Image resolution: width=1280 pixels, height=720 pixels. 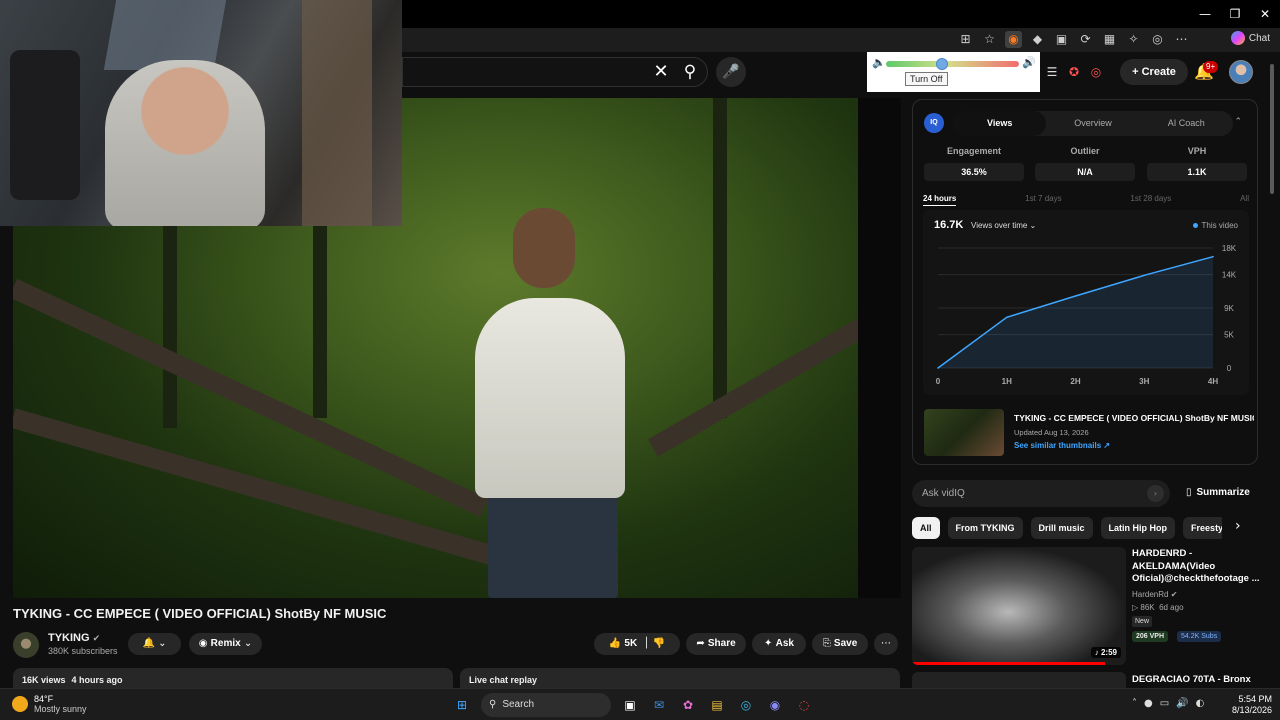 What do you see at coordinates (1096, 72) in the screenshot?
I see `target-icon: ◎` at bounding box center [1096, 72].